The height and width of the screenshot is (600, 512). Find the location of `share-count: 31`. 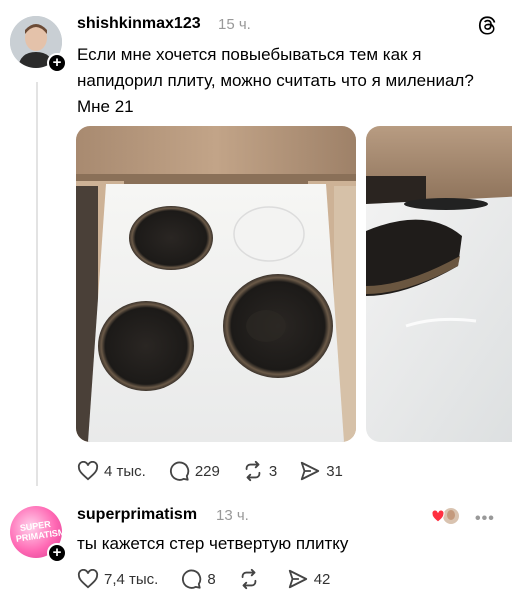

share-count: 31 is located at coordinates (334, 471).